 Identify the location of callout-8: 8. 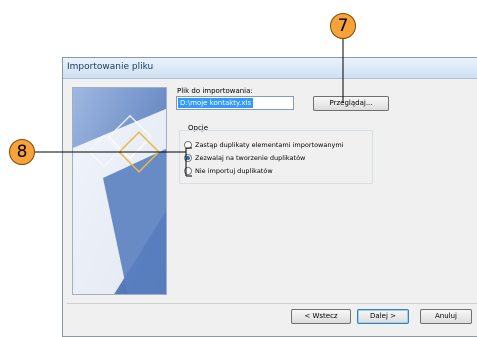
(22, 152).